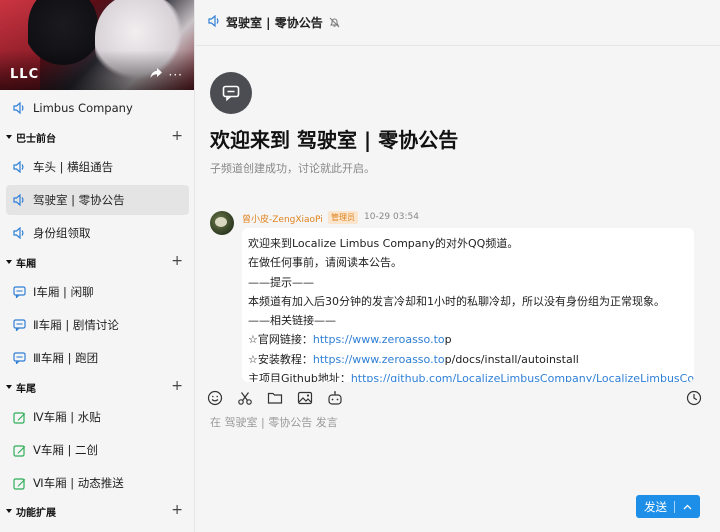 This screenshot has width=720, height=532. What do you see at coordinates (694, 398) in the screenshot?
I see `history-clock-icon` at bounding box center [694, 398].